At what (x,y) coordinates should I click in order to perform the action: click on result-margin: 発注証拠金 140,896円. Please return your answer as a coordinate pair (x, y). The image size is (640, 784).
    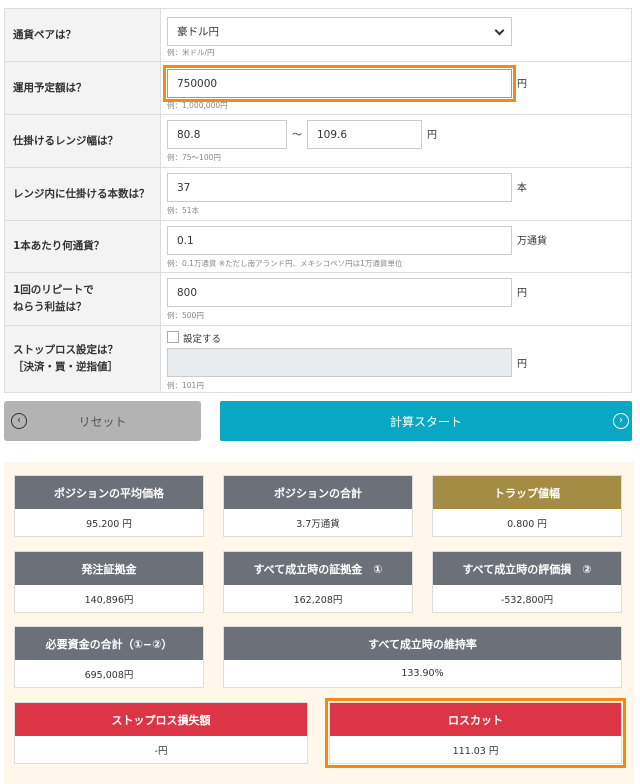
    Looking at the image, I should click on (109, 582).